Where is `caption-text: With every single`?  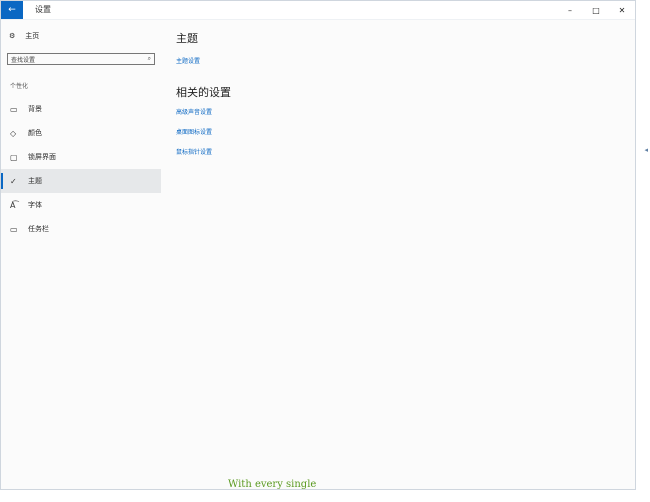
caption-text: With every single is located at coordinates (272, 484).